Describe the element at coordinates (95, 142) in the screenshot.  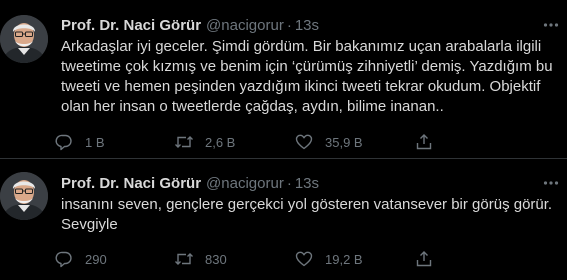
I see `reply-count: 1 B` at that location.